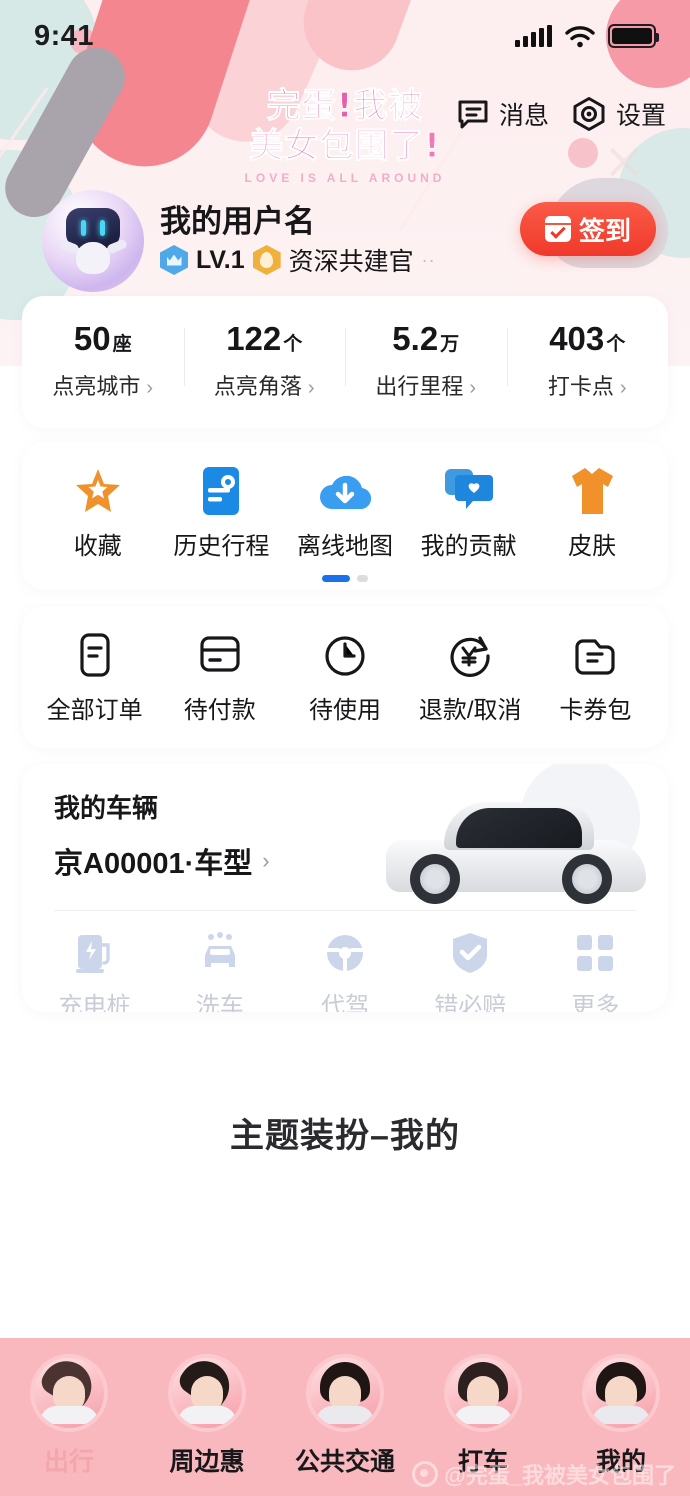 The height and width of the screenshot is (1496, 690). I want to click on tools-pagination, so click(345, 578).